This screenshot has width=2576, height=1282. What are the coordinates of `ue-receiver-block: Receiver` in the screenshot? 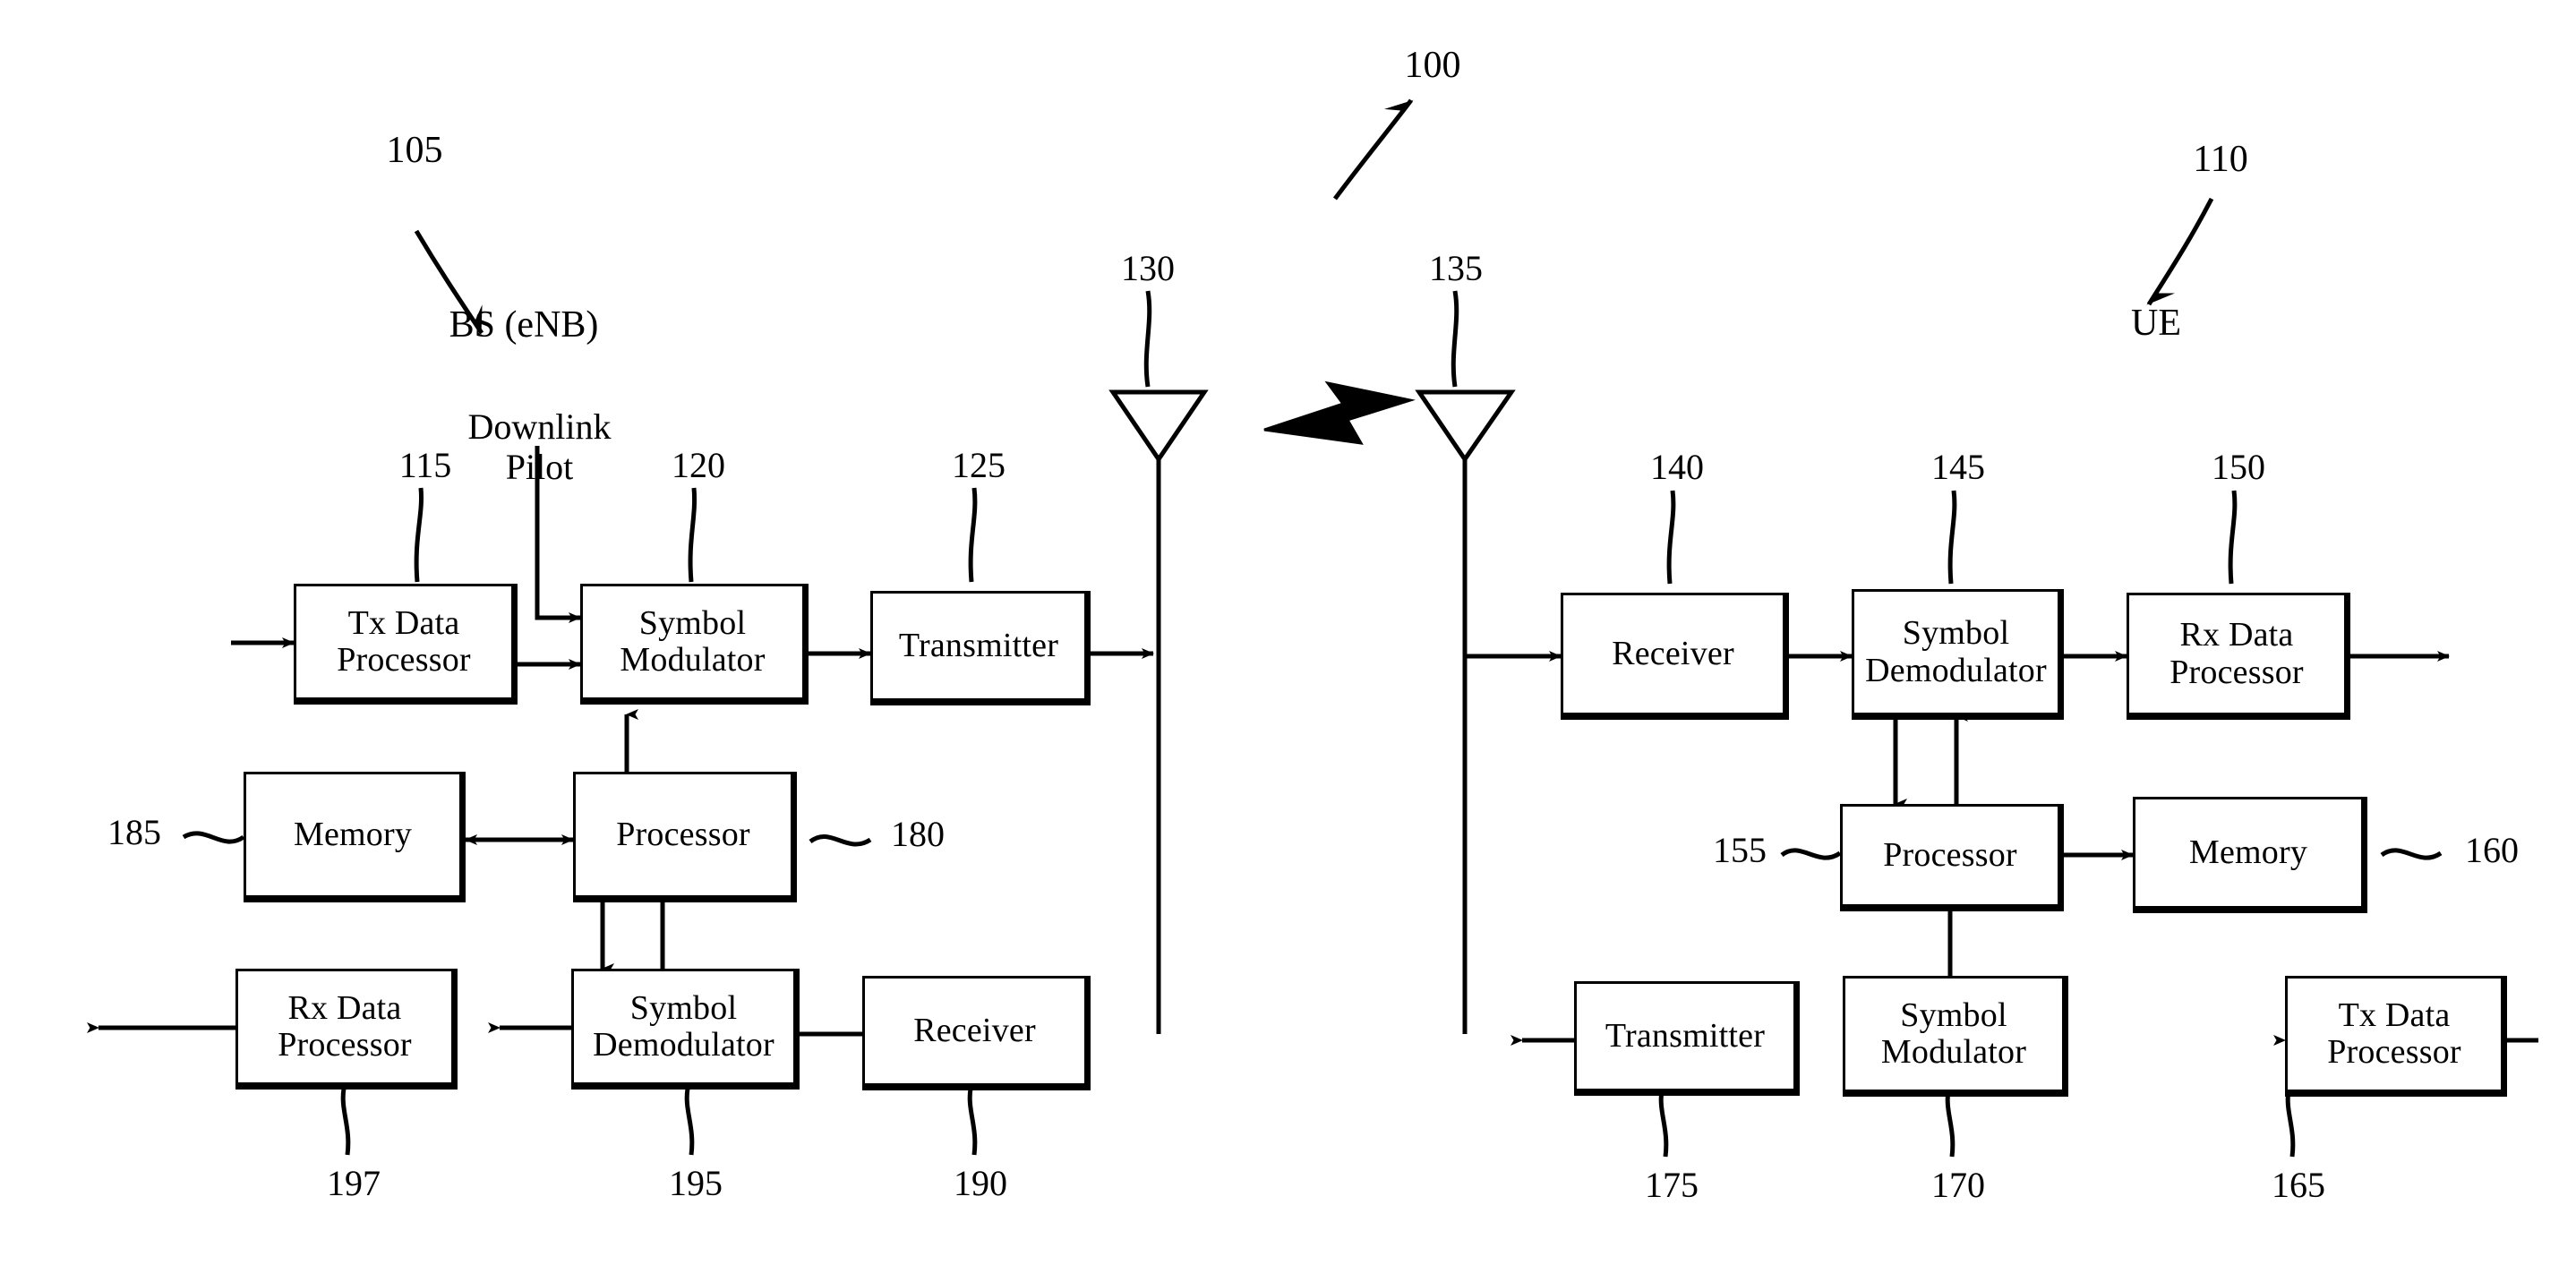 It's located at (1675, 656).